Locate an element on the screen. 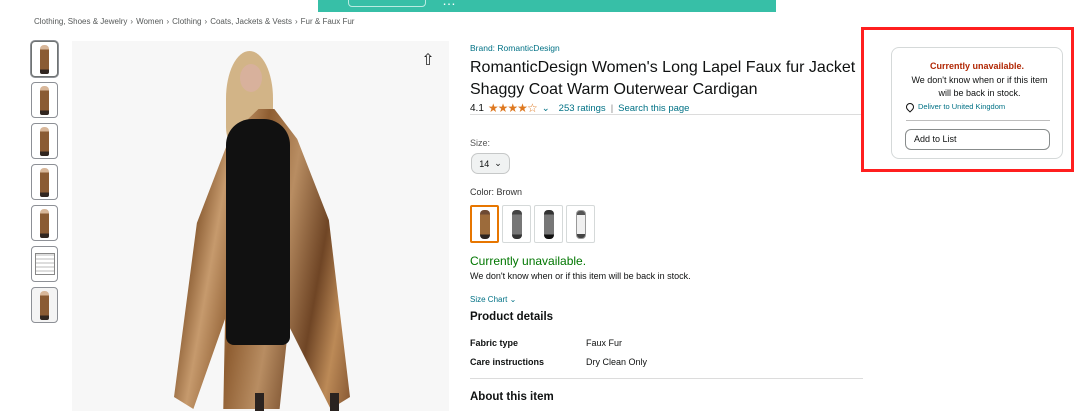  rating-chevron-icon: ⌄ is located at coordinates (546, 108).